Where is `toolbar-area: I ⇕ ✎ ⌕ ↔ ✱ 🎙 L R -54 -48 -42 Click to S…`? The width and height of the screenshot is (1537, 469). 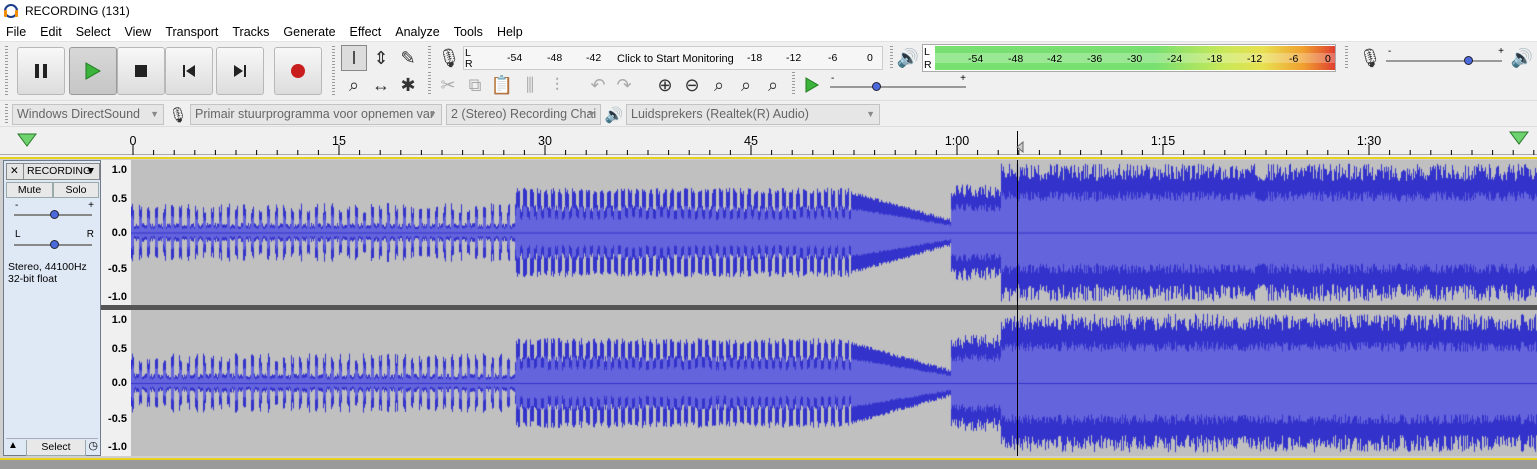
toolbar-area: I ⇕ ✎ ⌕ ↔ ✱ 🎙 L R -54 -48 -42 Click to S… is located at coordinates (768, 70).